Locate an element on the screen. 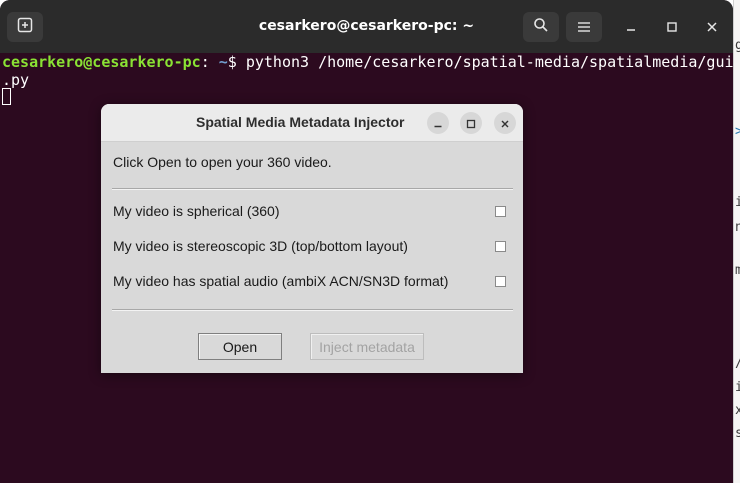  search-icon is located at coordinates (541, 27).